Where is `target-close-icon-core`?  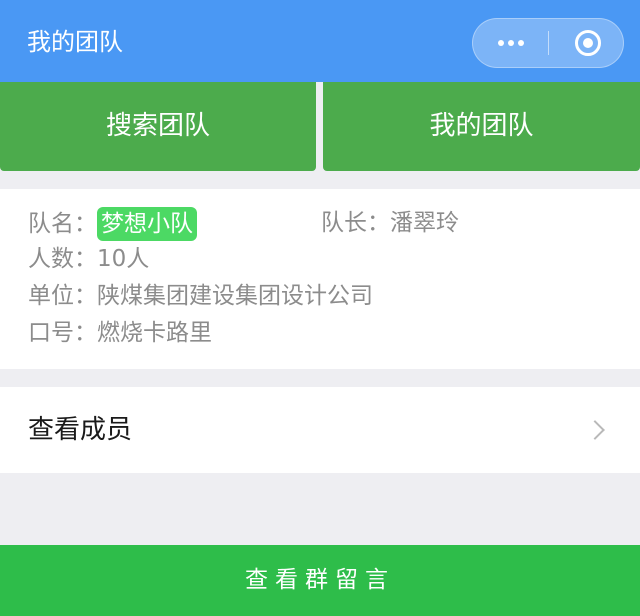
target-close-icon-core is located at coordinates (588, 43).